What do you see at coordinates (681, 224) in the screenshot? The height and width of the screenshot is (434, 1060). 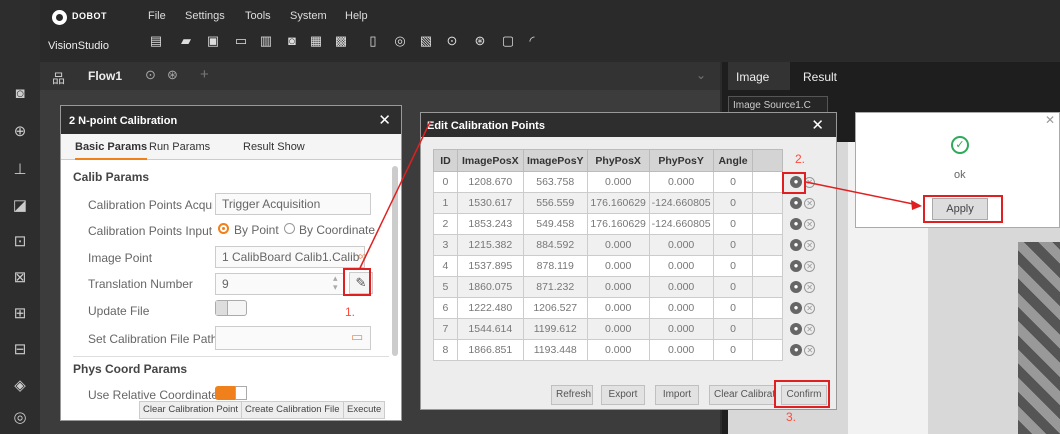 I see `table-cell: -124.660805` at bounding box center [681, 224].